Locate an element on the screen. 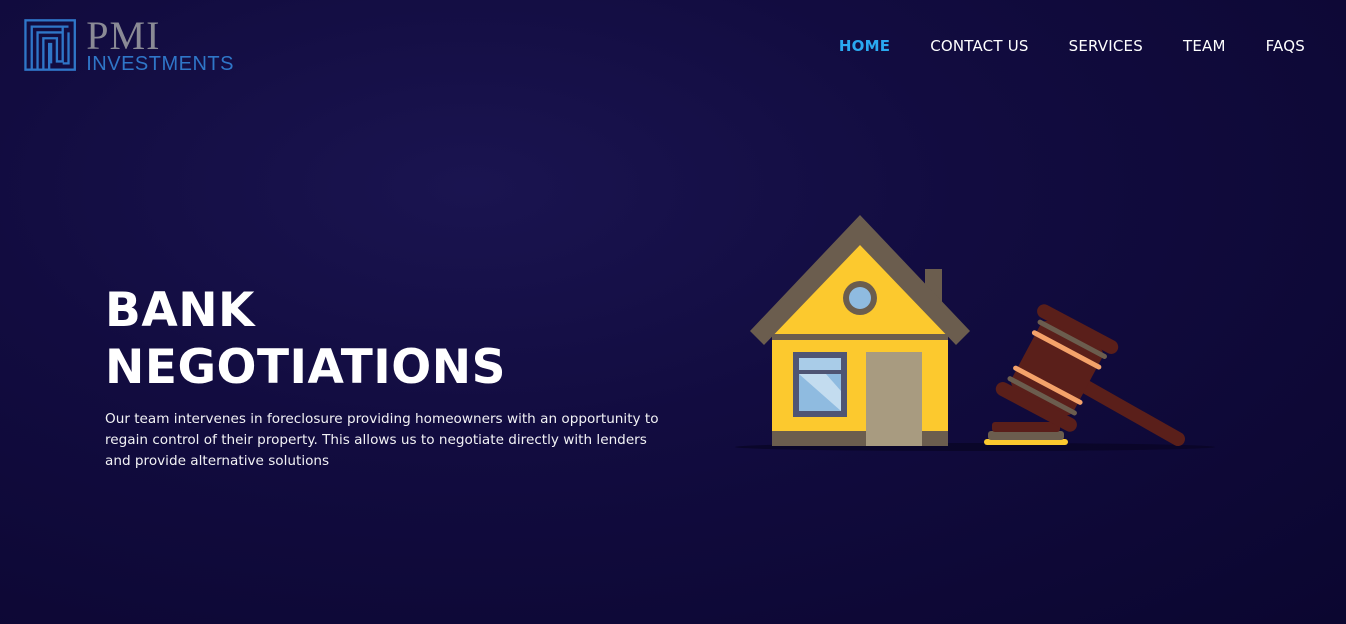 The height and width of the screenshot is (624, 1346). logo-subtitle: INVESTMENTS is located at coordinates (160, 64).